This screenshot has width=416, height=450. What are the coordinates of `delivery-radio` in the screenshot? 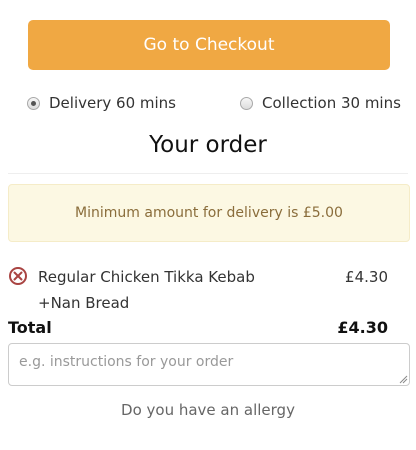 It's located at (33, 103).